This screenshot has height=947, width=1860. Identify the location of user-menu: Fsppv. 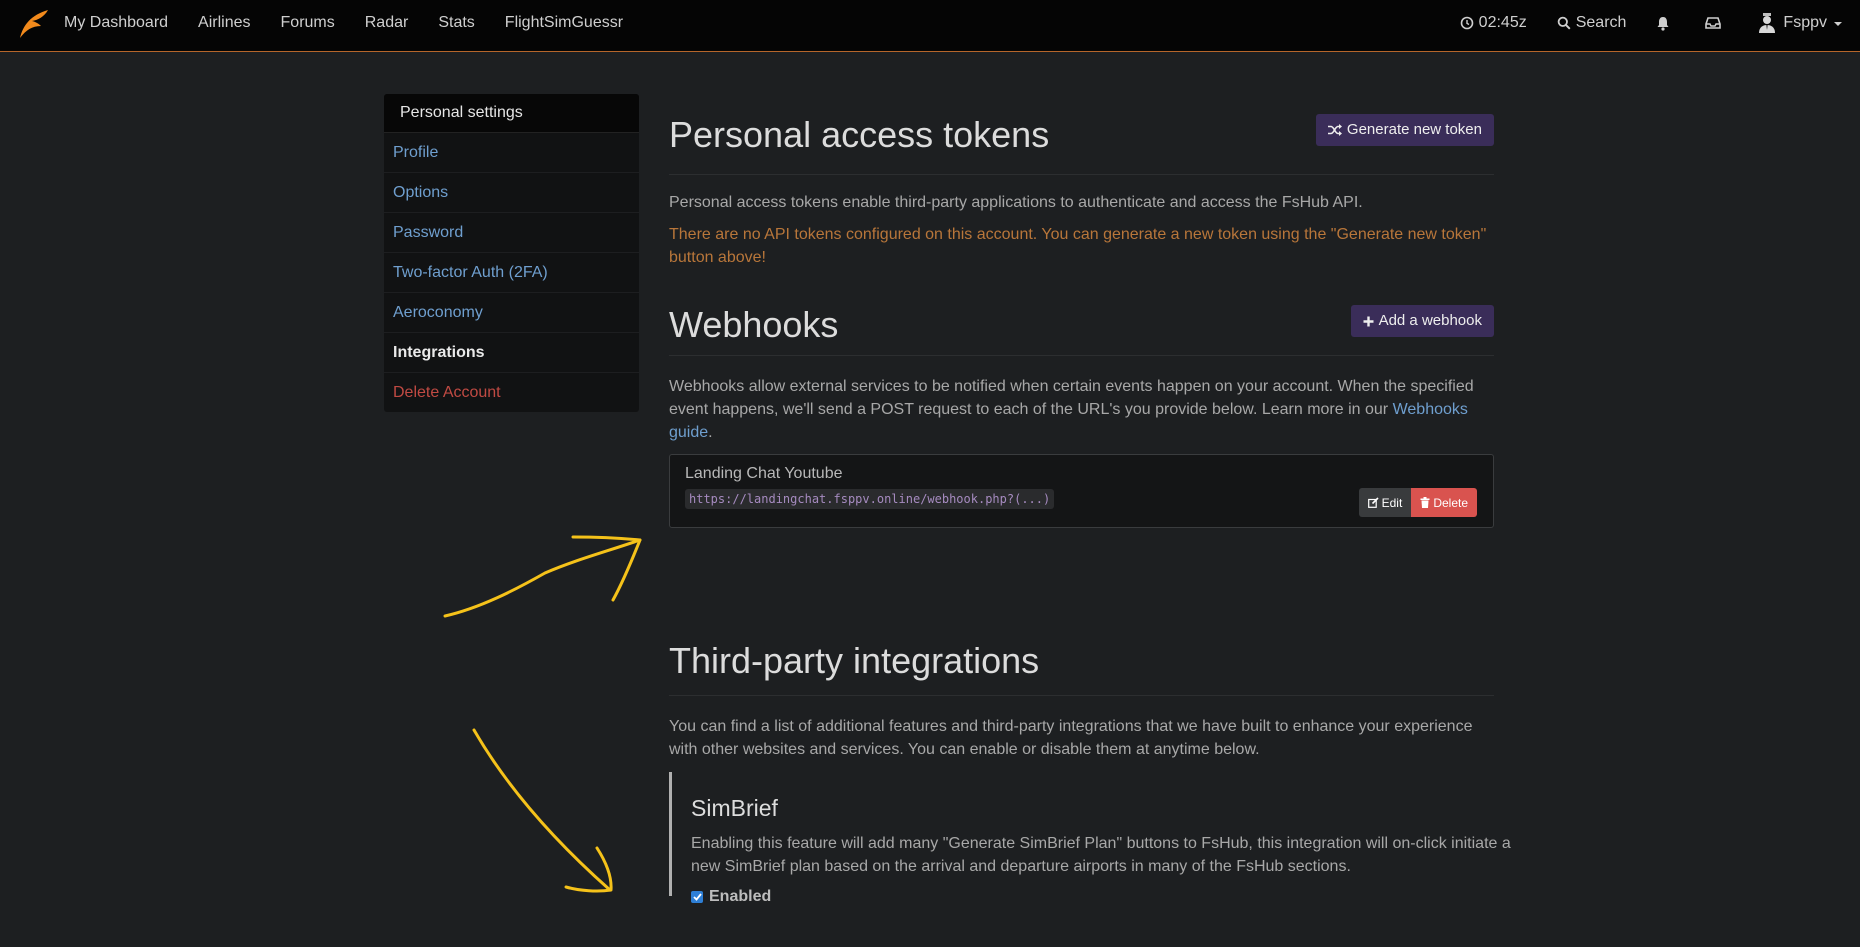
(1799, 23).